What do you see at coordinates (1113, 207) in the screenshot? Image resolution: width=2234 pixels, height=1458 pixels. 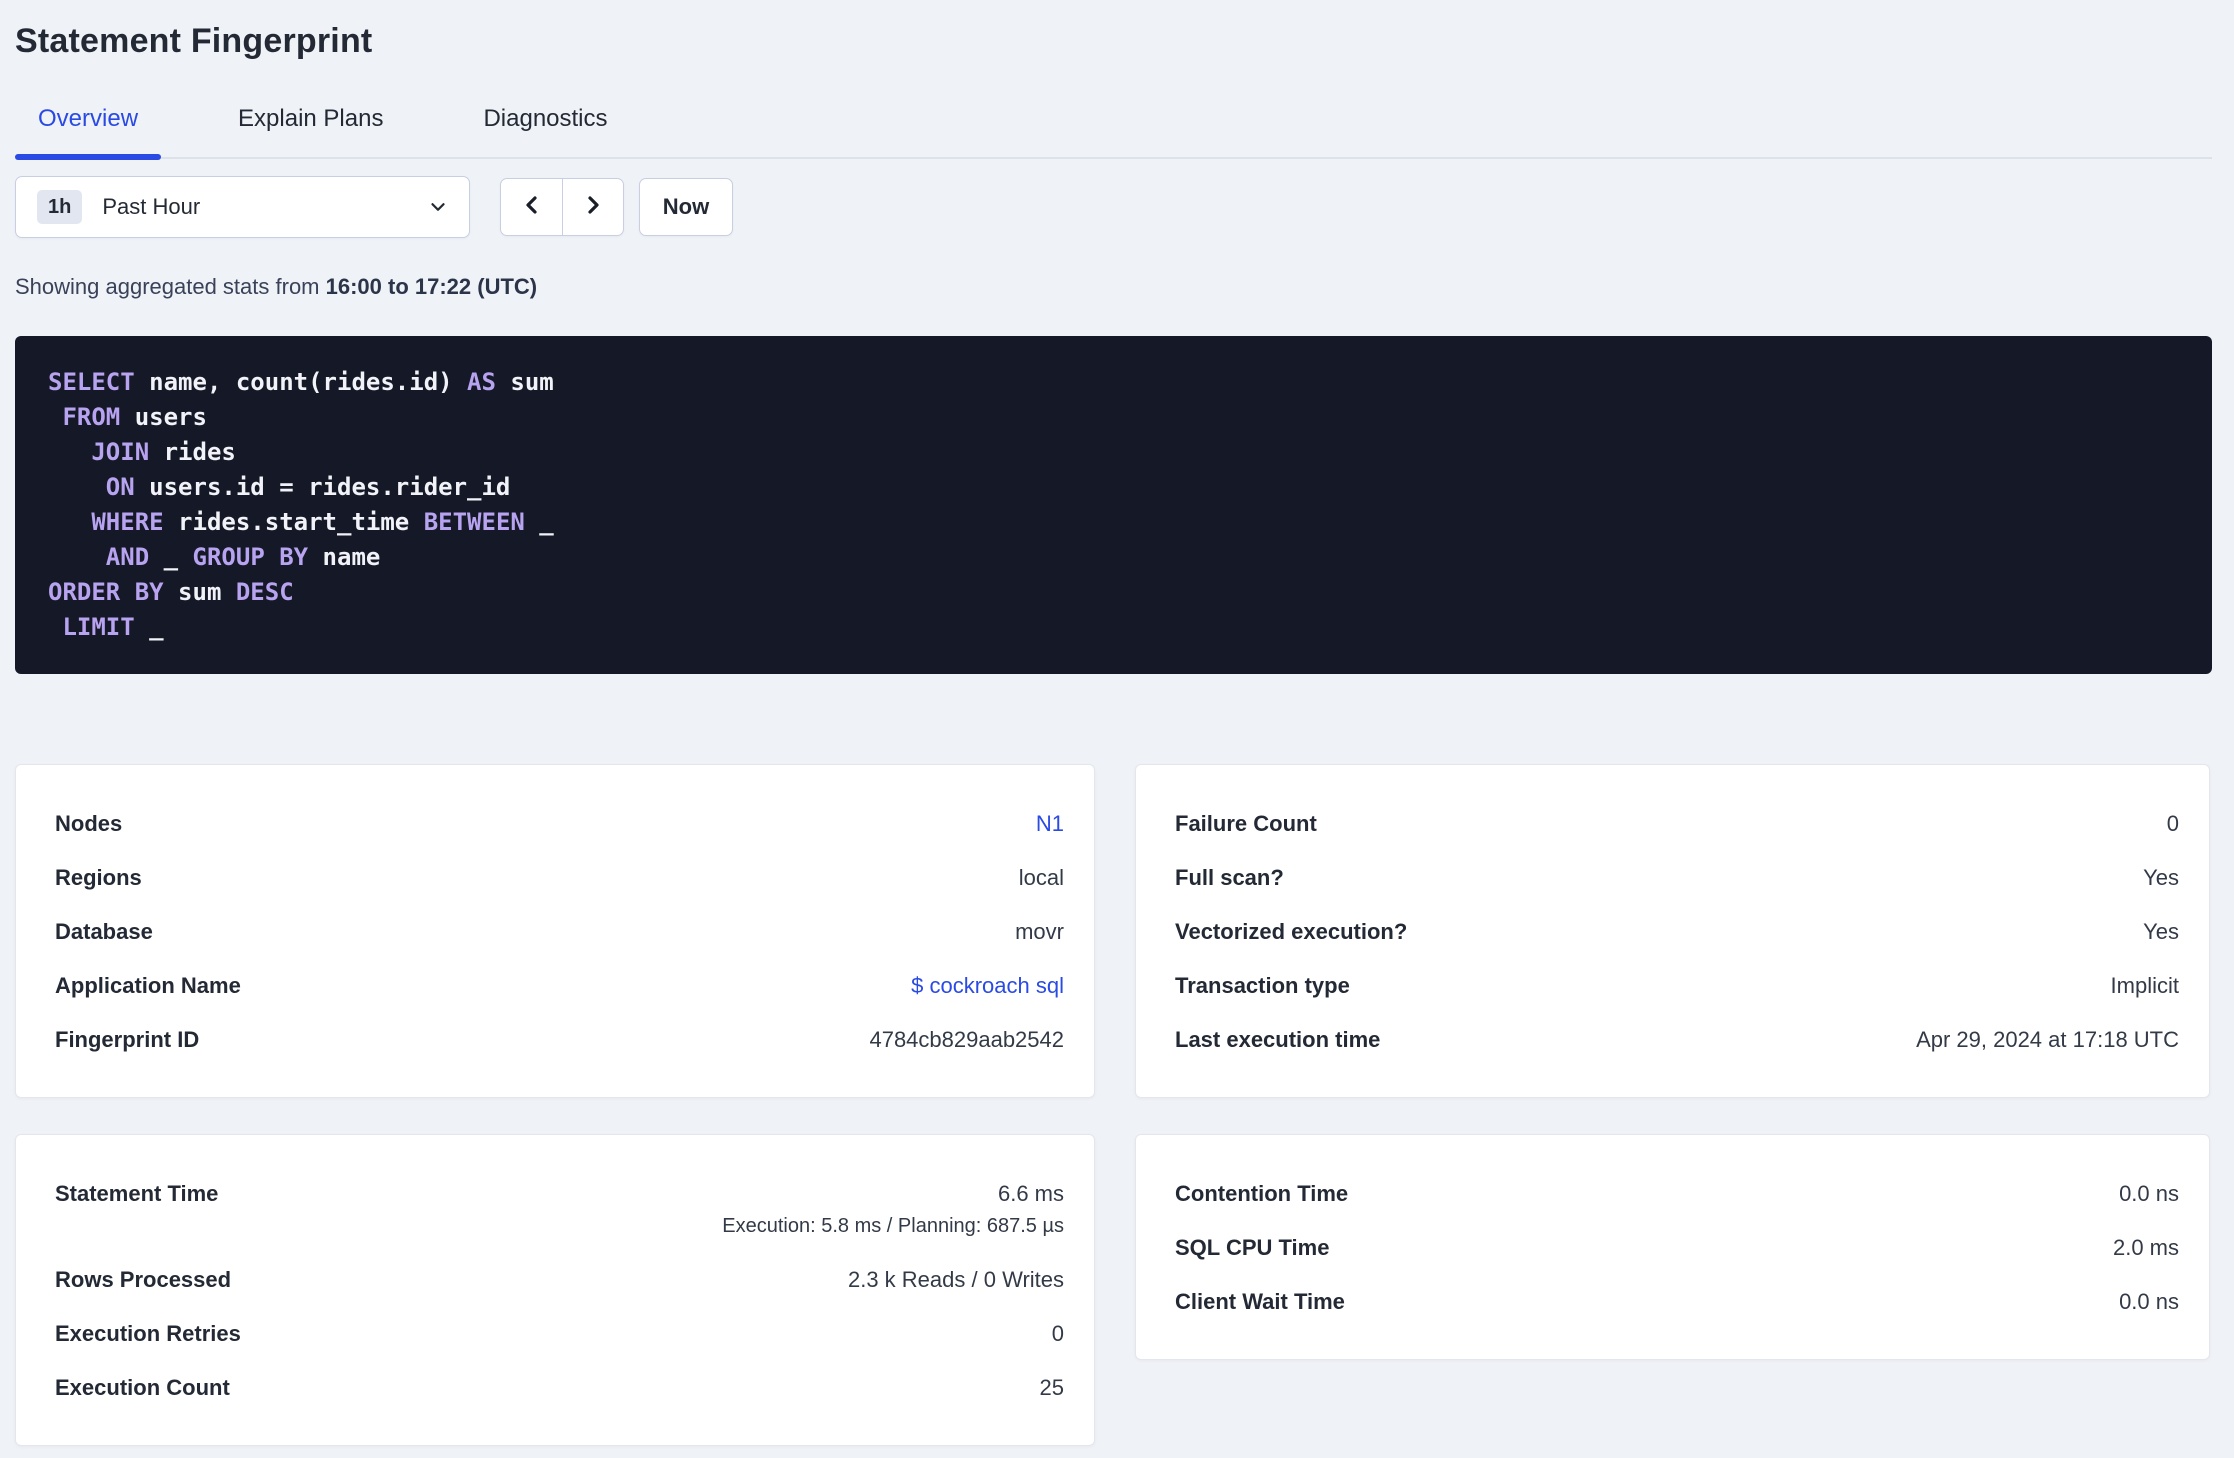 I see `time-controls: 1h Past Hour Now` at bounding box center [1113, 207].